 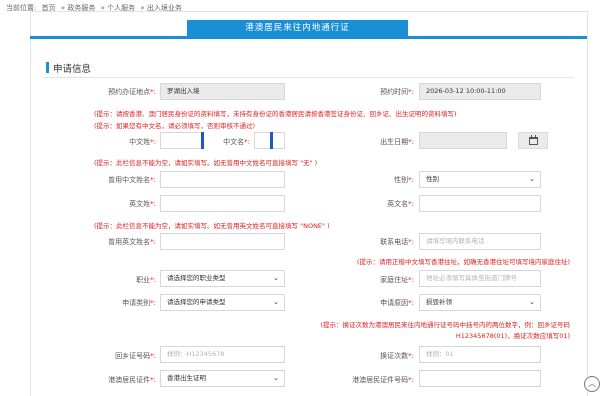 I want to click on scroll-top-button: ︿, so click(x=592, y=384).